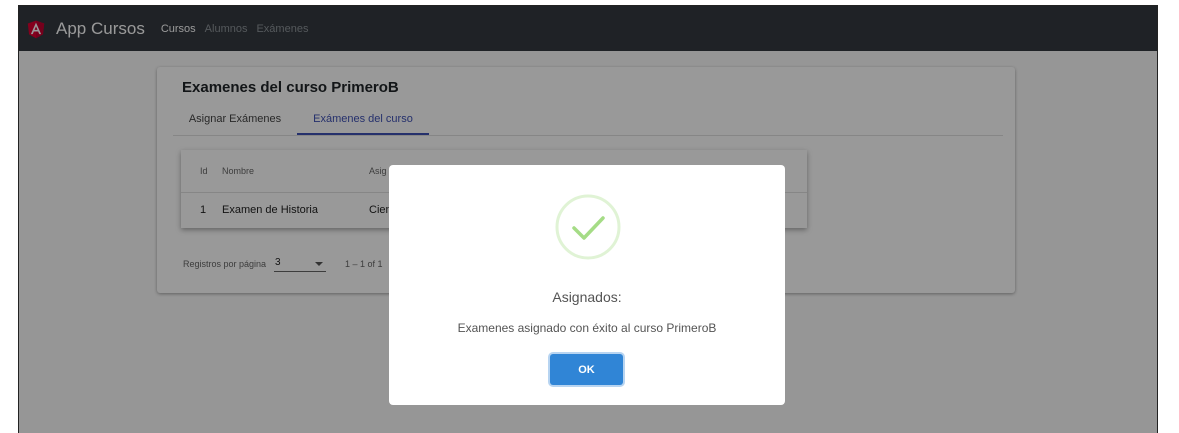 The image size is (1179, 433). What do you see at coordinates (586, 369) in the screenshot?
I see `ok-button: OK` at bounding box center [586, 369].